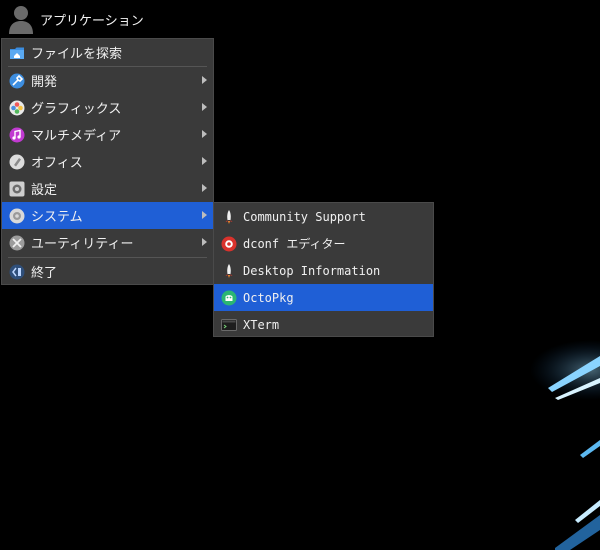  What do you see at coordinates (82, 244) in the screenshot?
I see `menu-item-label: ユーティリティー` at bounding box center [82, 244].